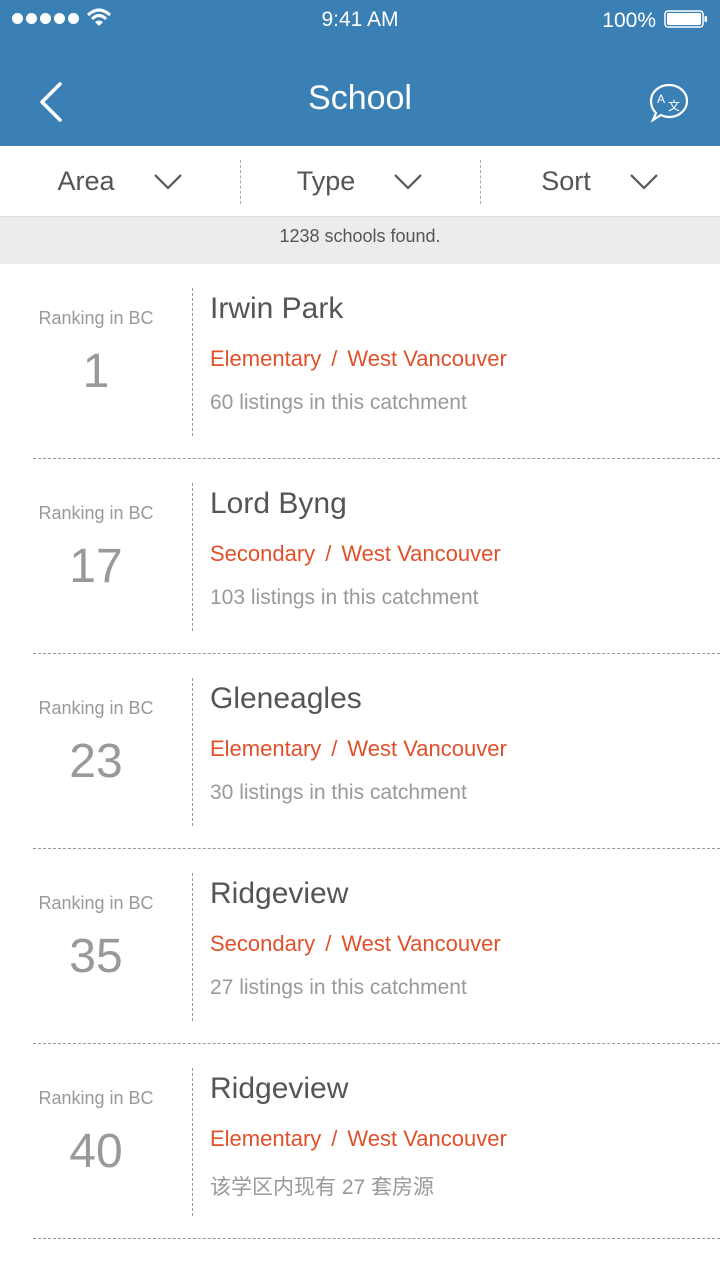  Describe the element at coordinates (96, 761) in the screenshot. I see `rank-number: 23` at that location.